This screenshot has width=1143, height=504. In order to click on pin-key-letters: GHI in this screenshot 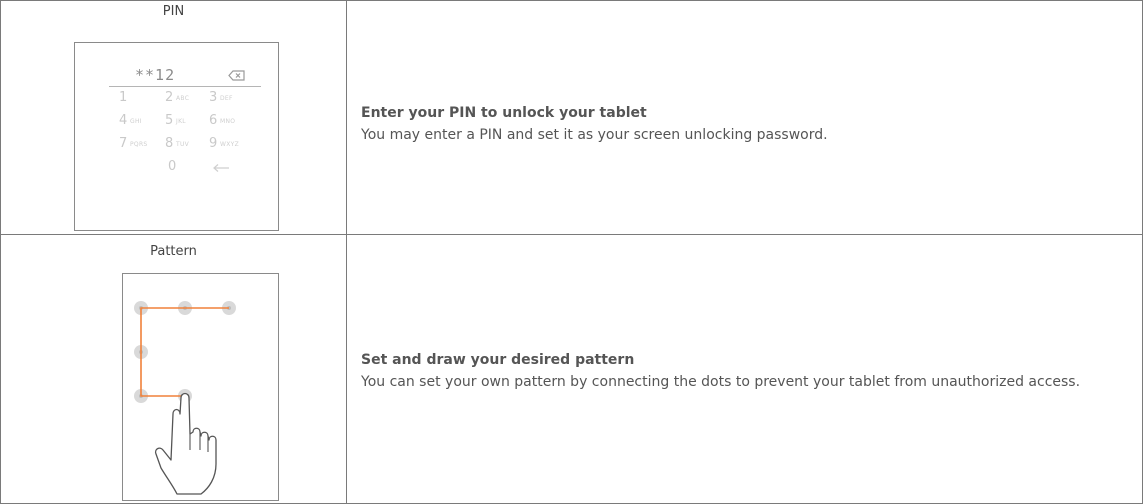, I will do `click(136, 121)`.